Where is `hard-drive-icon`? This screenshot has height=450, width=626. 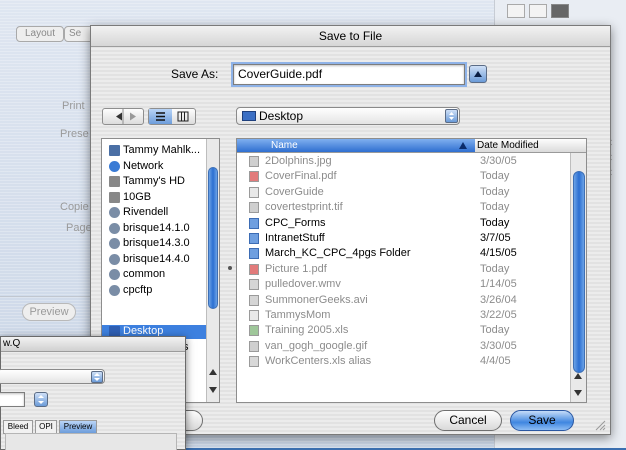 hard-drive-icon is located at coordinates (114, 181).